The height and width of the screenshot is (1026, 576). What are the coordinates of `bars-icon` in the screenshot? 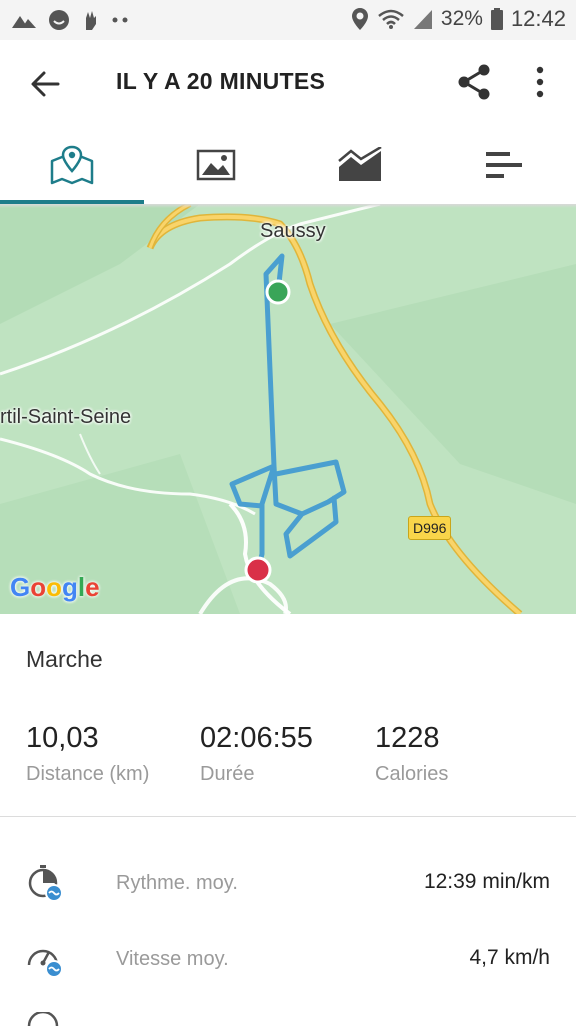 It's located at (504, 165).